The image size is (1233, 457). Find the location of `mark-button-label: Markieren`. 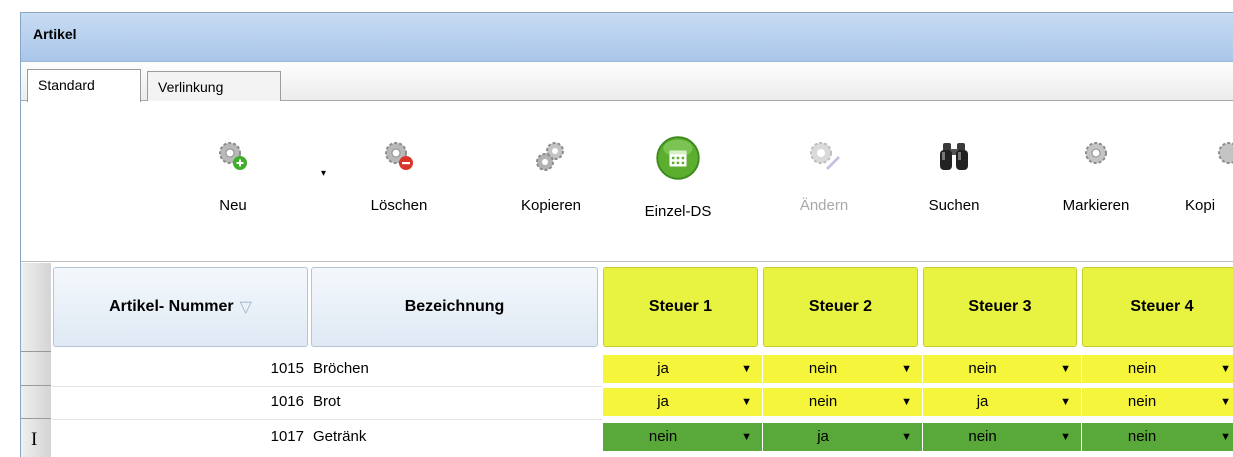

mark-button-label: Markieren is located at coordinates (1096, 205).